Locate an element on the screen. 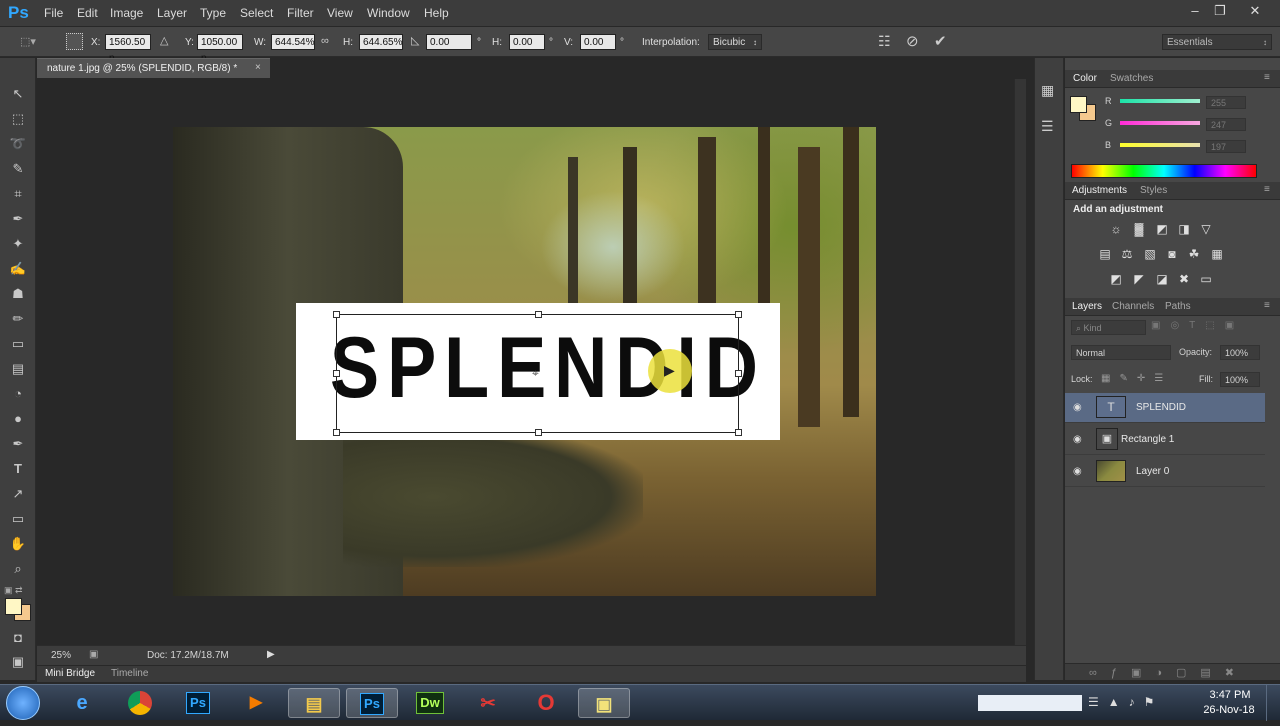  acrobat-icon: ✂ is located at coordinates (488, 703).